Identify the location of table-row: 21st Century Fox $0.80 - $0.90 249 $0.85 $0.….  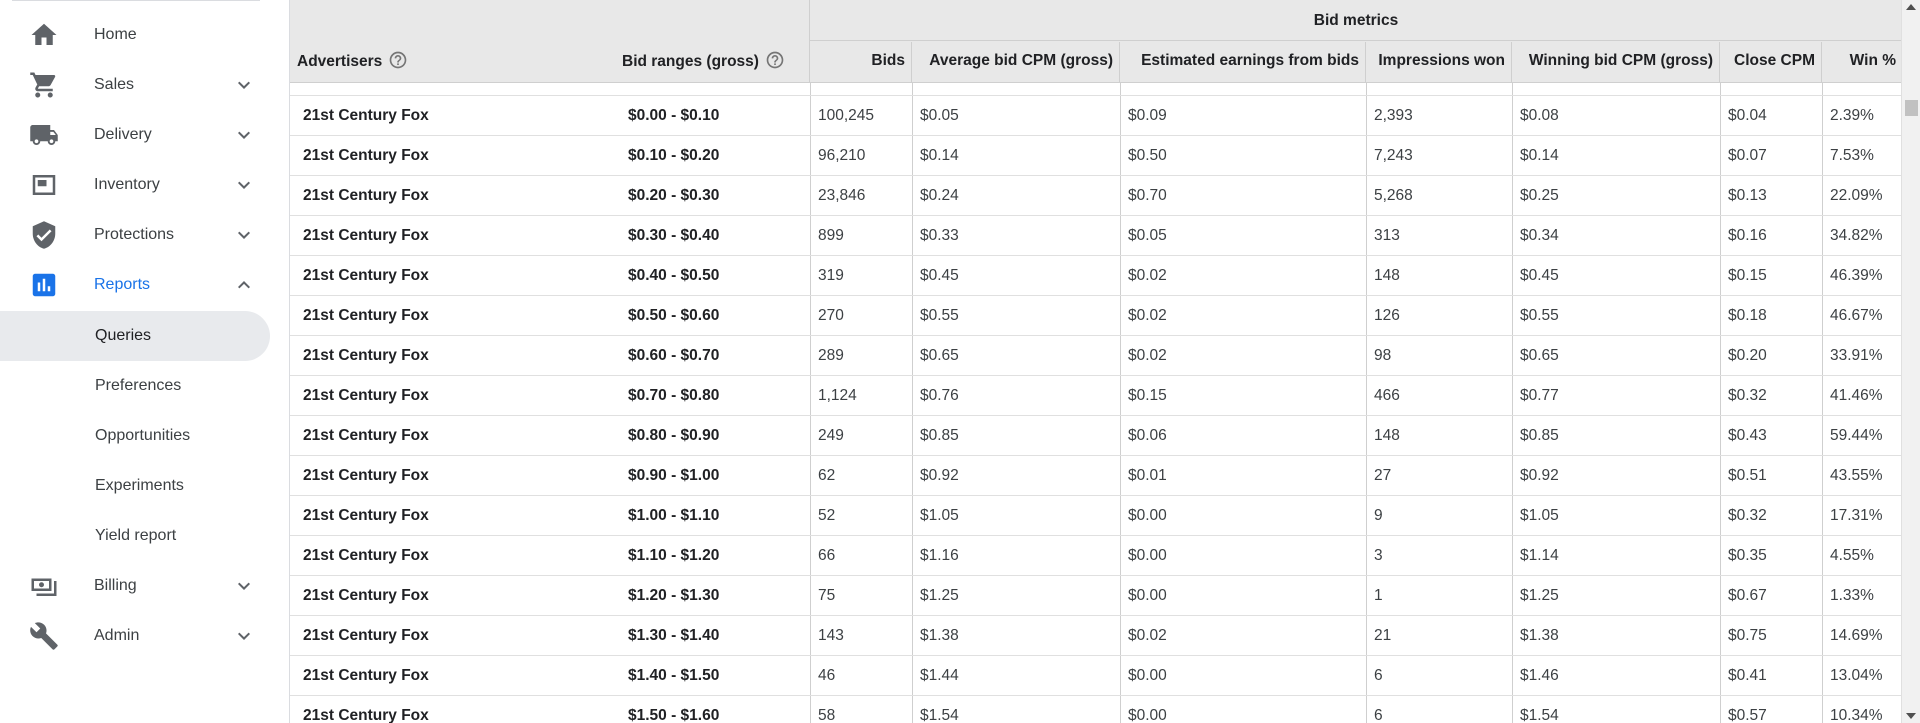
(1095, 436).